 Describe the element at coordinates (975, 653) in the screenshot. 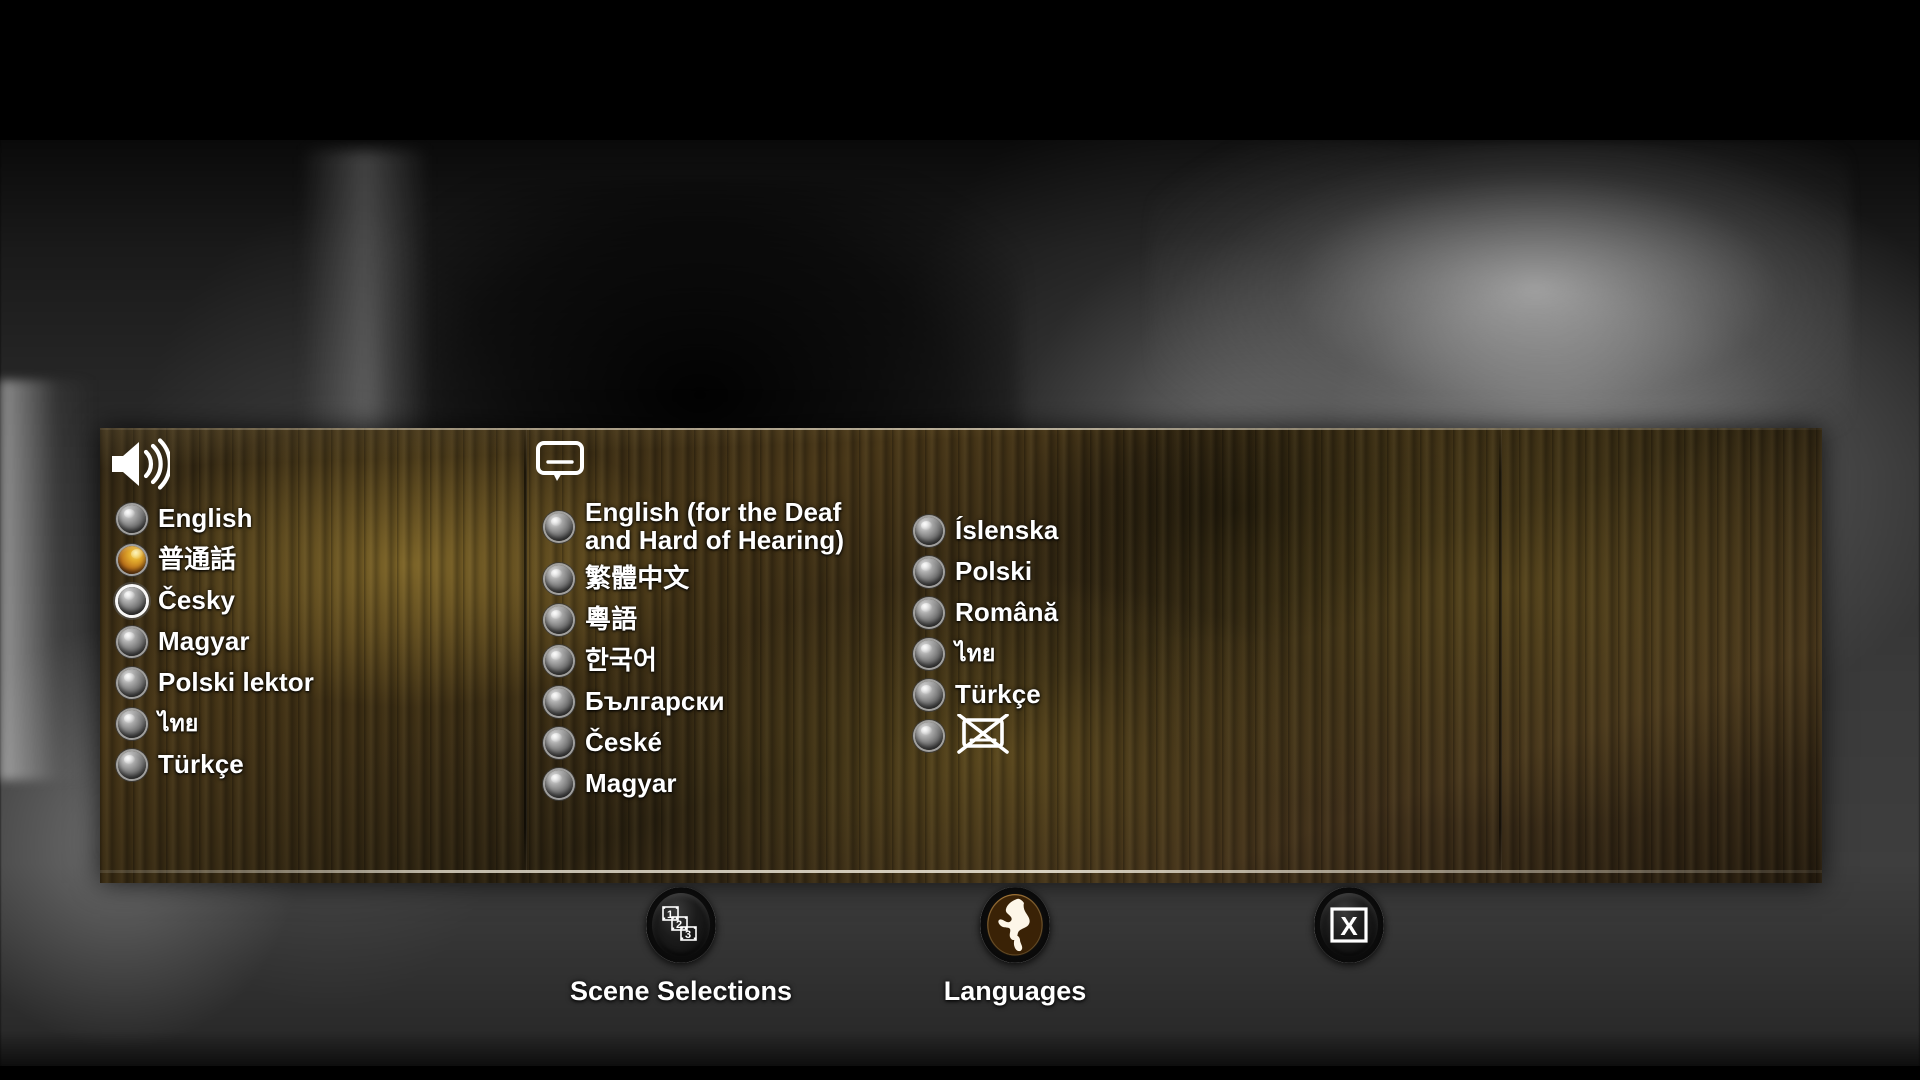

I see `subtitle-language-label: ไทย` at that location.